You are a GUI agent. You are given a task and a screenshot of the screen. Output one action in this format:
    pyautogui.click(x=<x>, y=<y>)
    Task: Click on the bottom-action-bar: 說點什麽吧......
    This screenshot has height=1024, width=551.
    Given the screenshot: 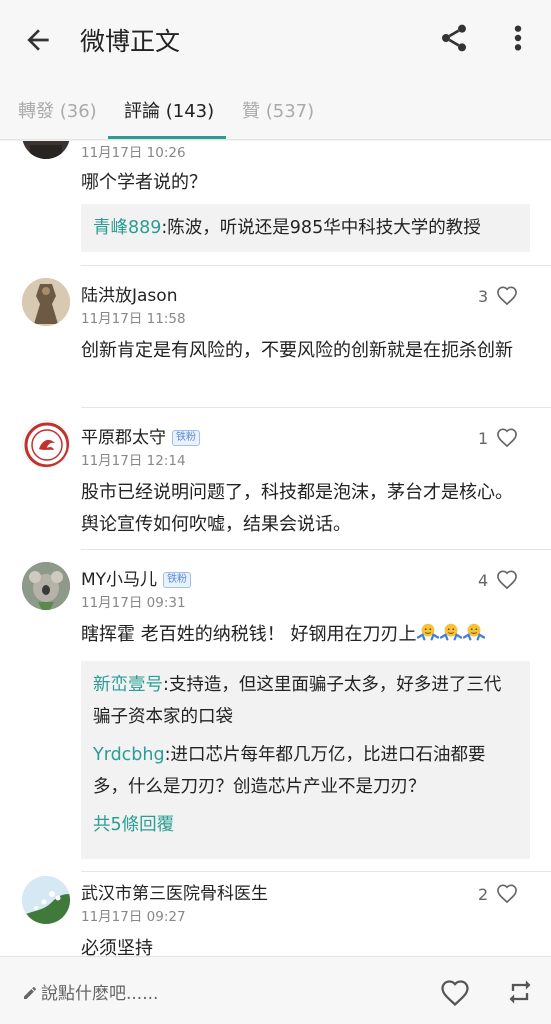 What is the action you would take?
    pyautogui.click(x=275, y=990)
    